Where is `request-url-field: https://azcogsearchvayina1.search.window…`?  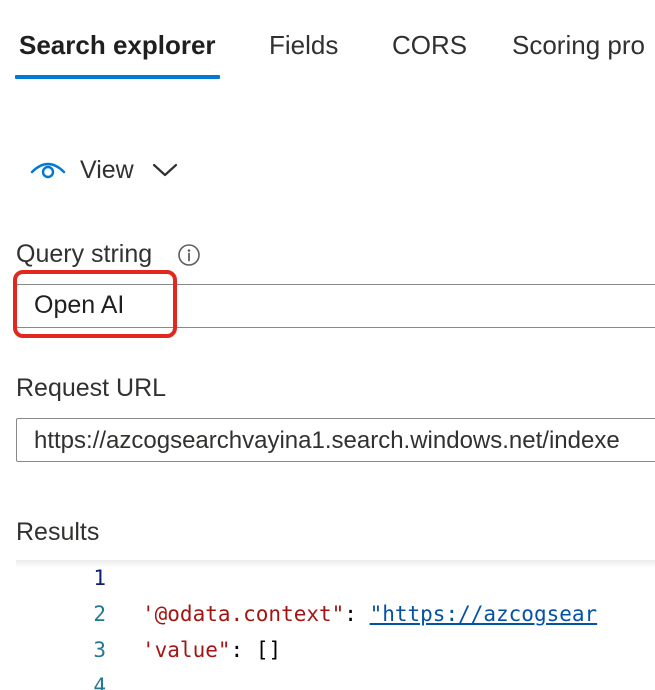 request-url-field: https://azcogsearchvayina1.search.window… is located at coordinates (335, 440).